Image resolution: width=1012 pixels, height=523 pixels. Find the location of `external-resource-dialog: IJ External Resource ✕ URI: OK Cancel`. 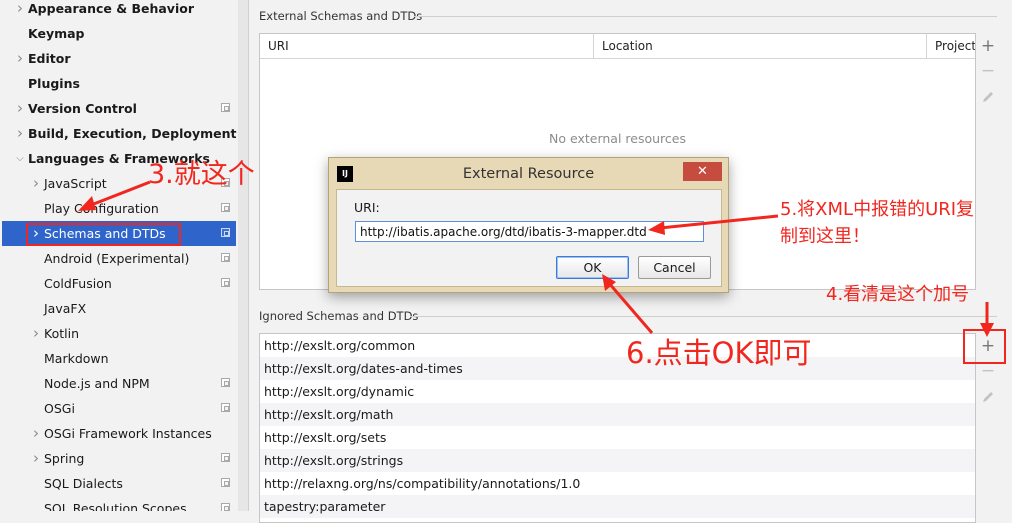

external-resource-dialog: IJ External Resource ✕ URI: OK Cancel is located at coordinates (528, 225).